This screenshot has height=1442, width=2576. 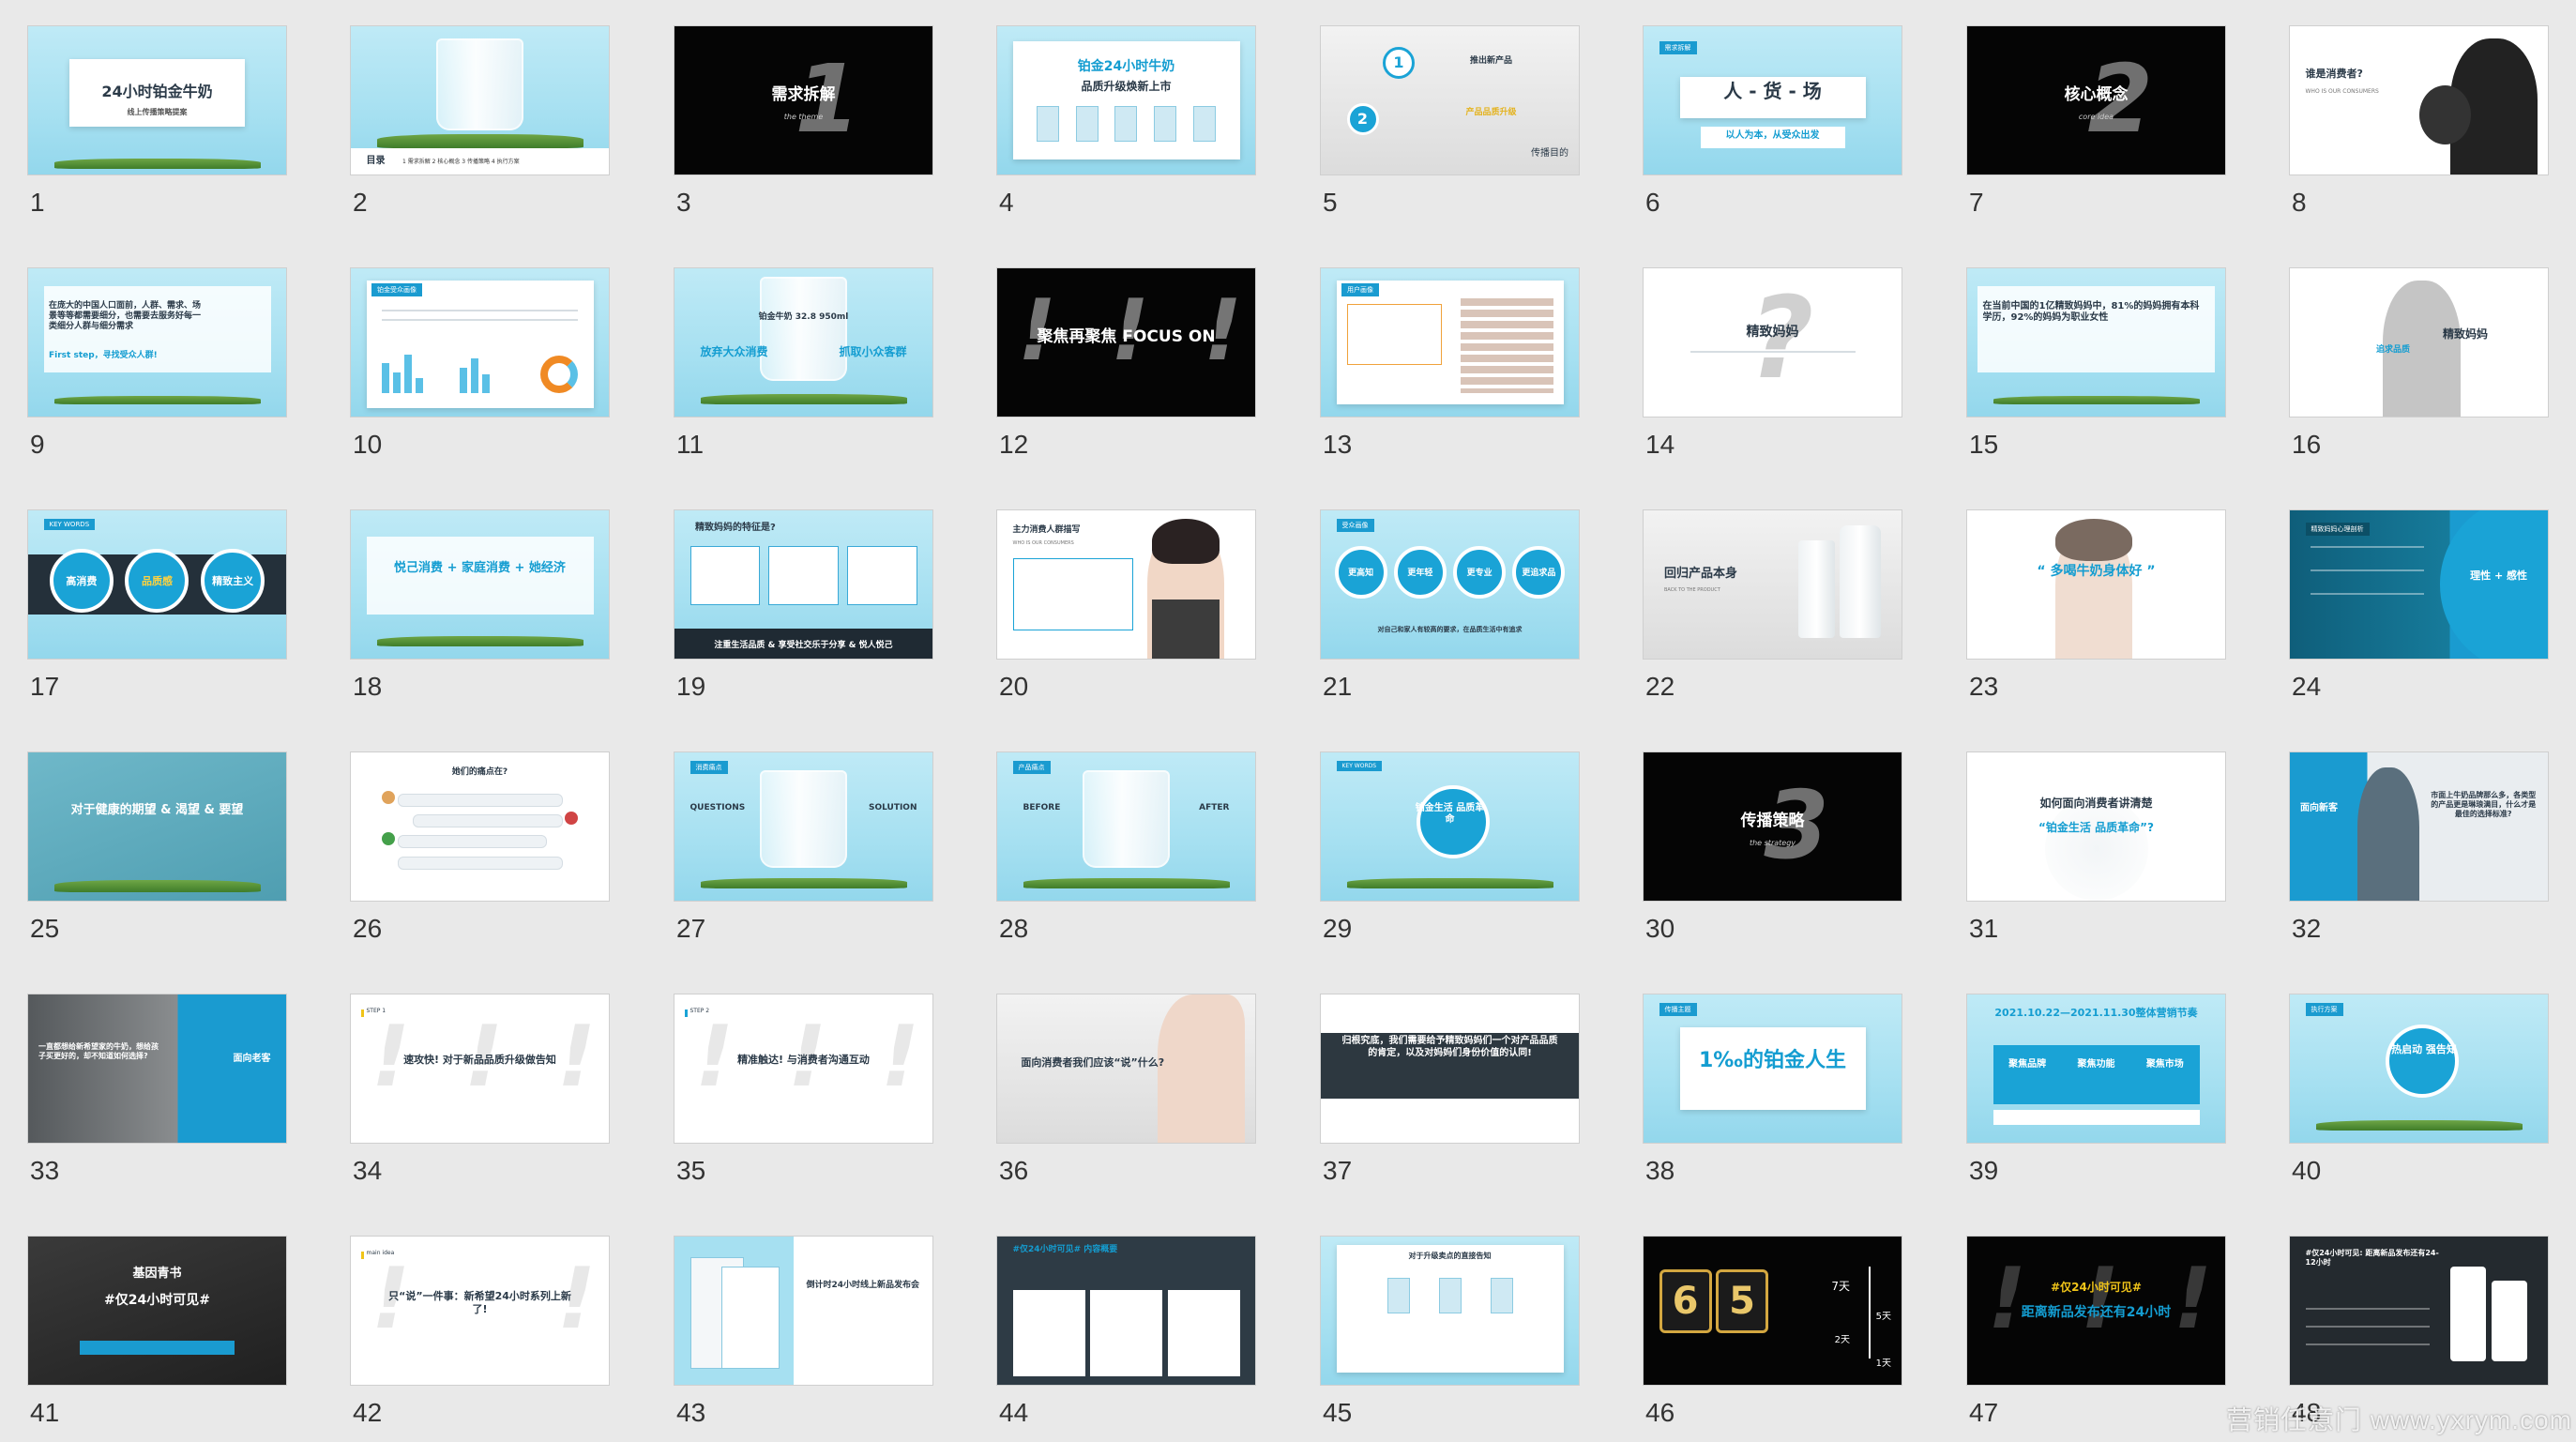 What do you see at coordinates (1014, 1170) in the screenshot?
I see `slide-number: 36` at bounding box center [1014, 1170].